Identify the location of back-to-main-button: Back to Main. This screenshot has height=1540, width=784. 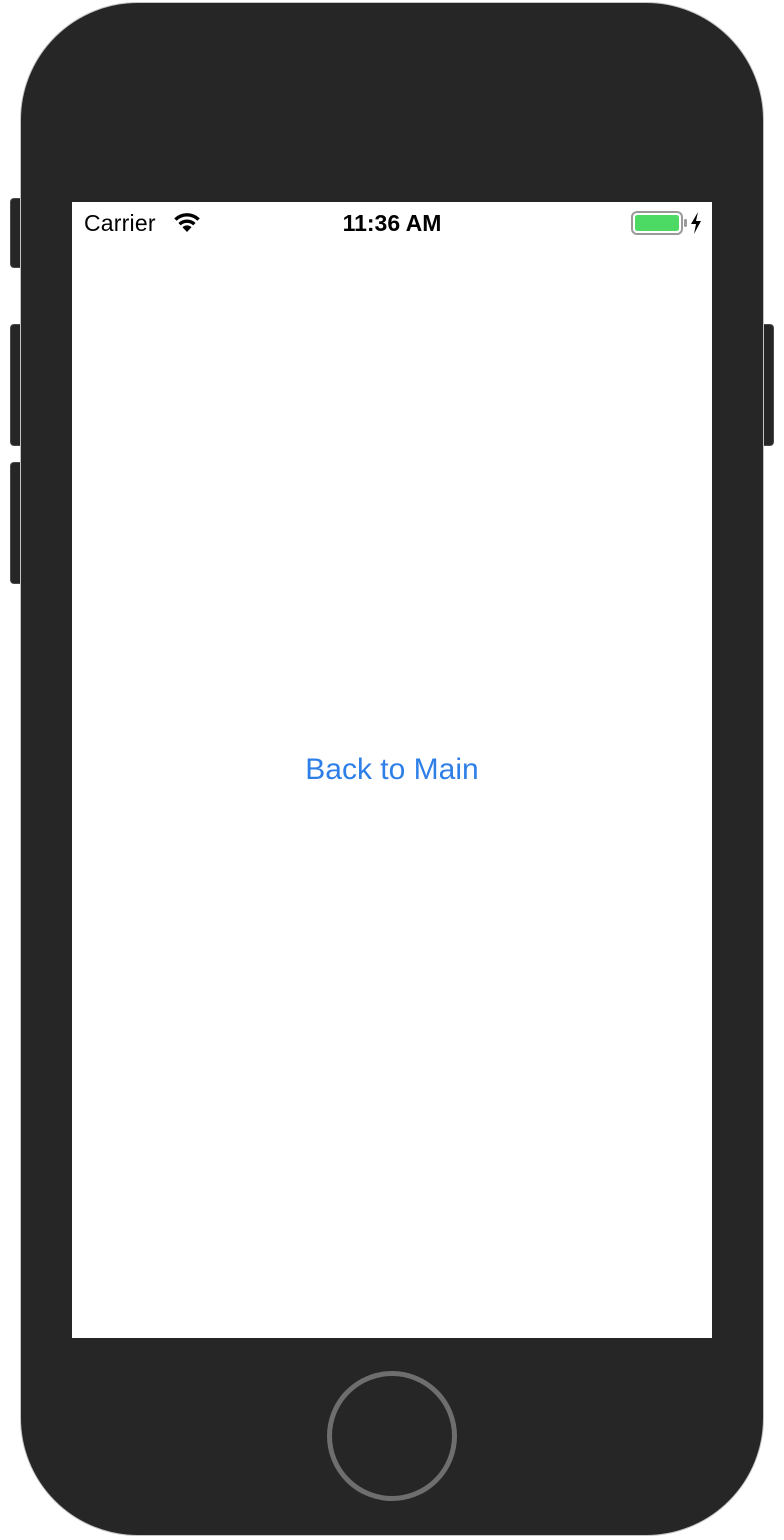
(392, 770).